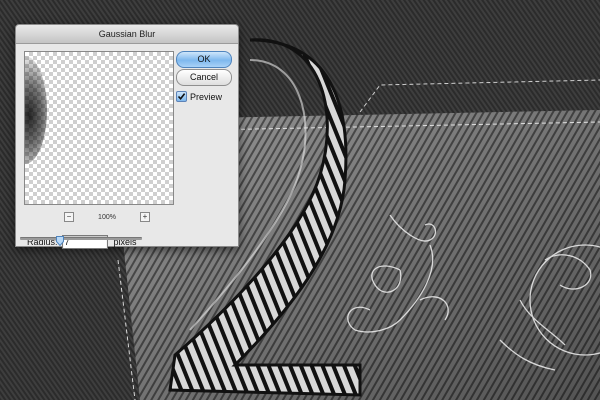  I want to click on preview-checkbox: Preview, so click(199, 96).